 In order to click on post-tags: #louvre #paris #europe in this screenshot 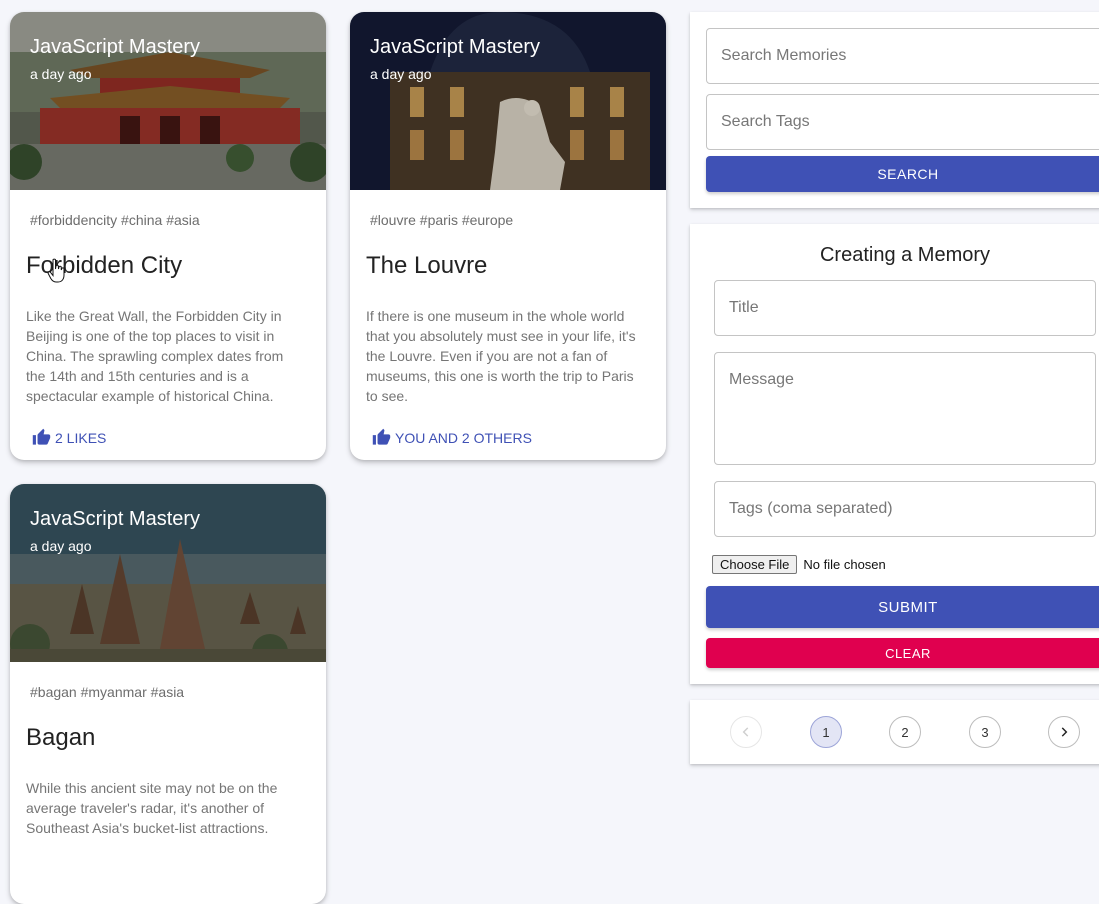, I will do `click(442, 220)`.